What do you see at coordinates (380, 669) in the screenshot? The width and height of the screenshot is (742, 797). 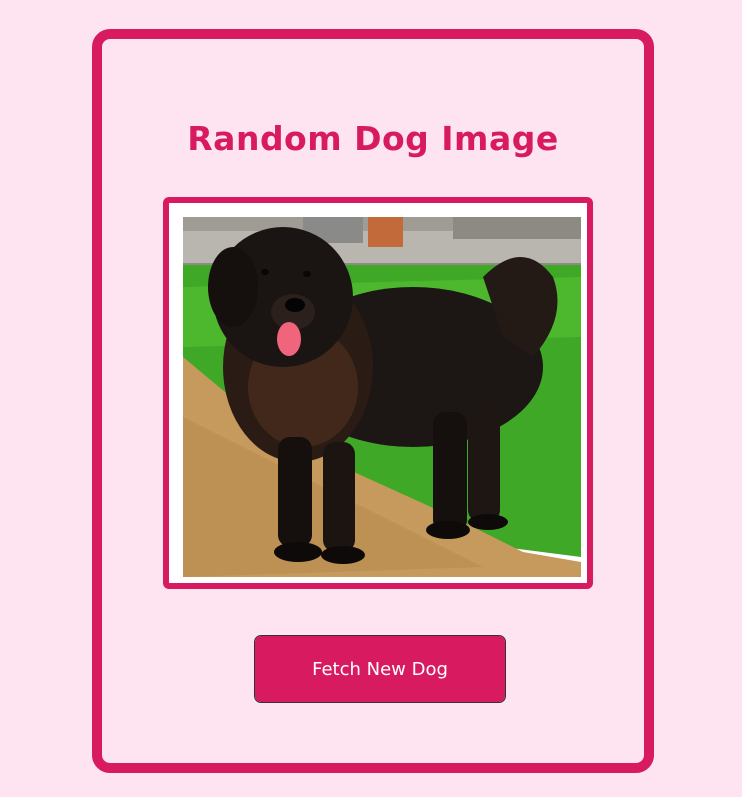 I see `fetch-new-dog-button: Fetch New Dog` at bounding box center [380, 669].